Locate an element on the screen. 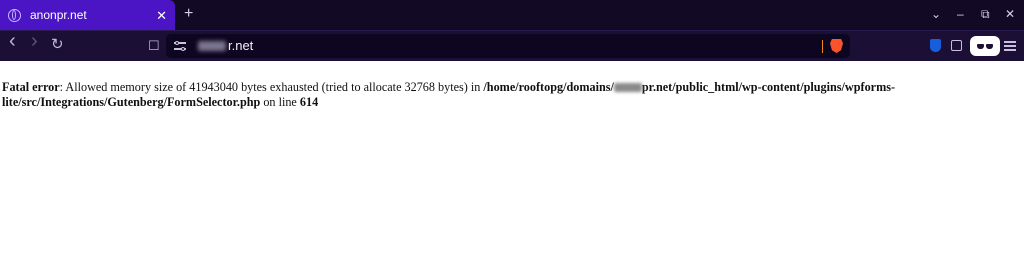 This screenshot has width=1024, height=273. wallet-button is located at coordinates (985, 46).